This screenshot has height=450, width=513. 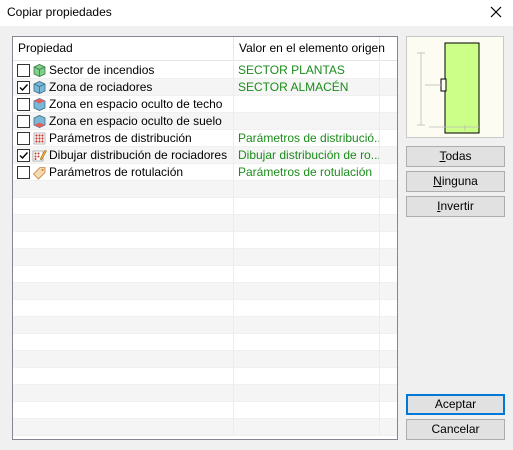 I want to click on column-header-property: Propiedad, so click(x=123, y=48).